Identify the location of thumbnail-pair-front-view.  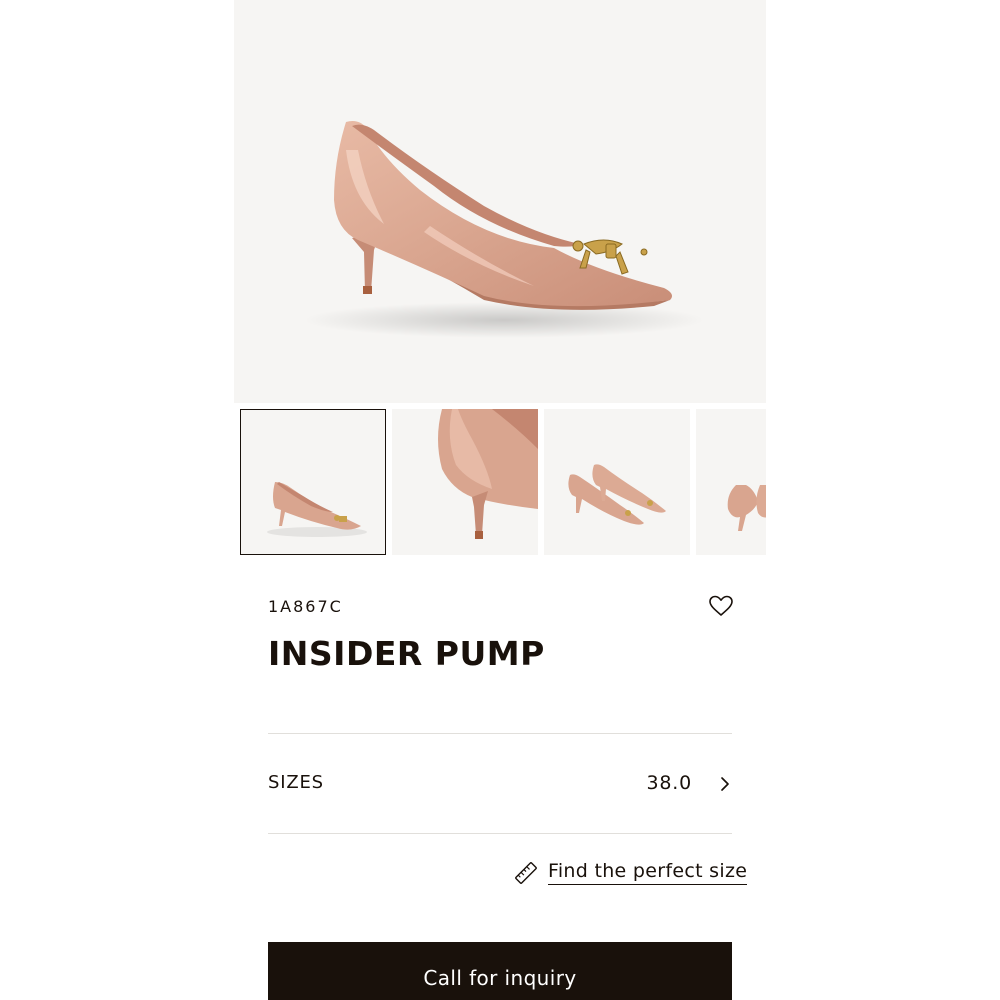
(617, 482).